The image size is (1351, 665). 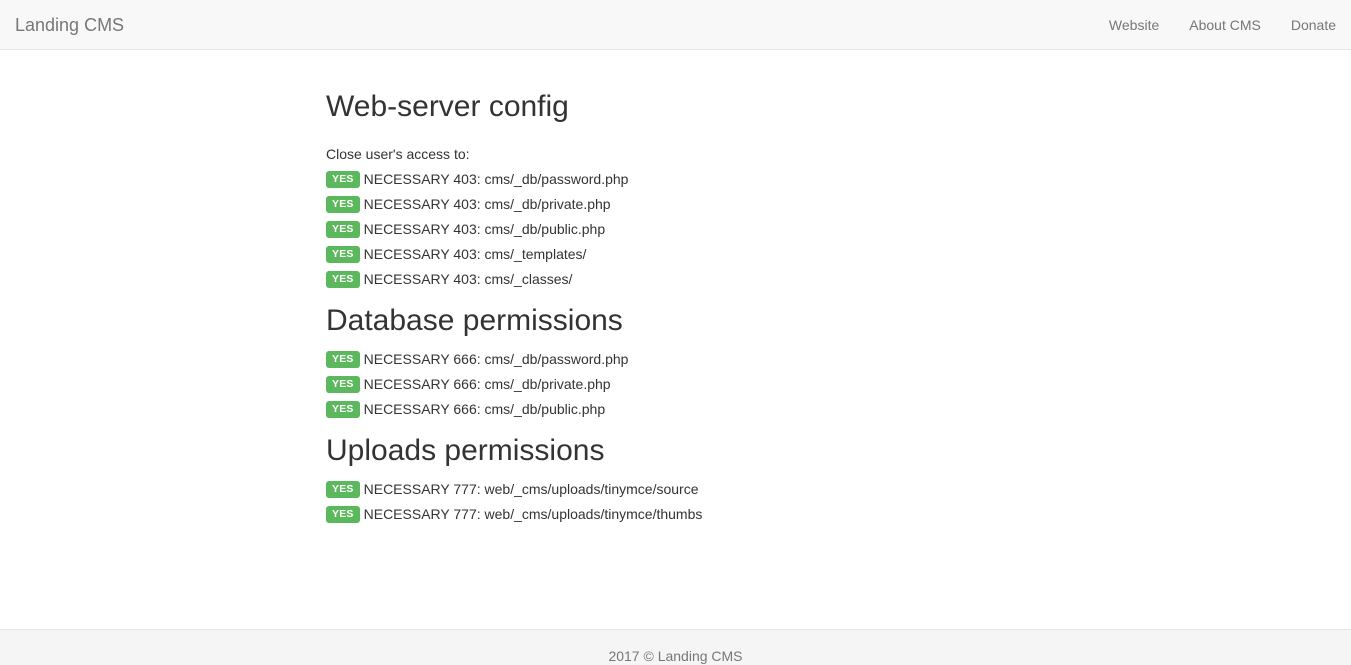 I want to click on check-text: NECESSARY 403: cms/_db/password.php, so click(x=496, y=179).